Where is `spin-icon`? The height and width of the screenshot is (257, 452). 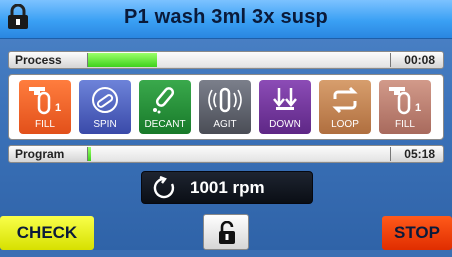
spin-icon is located at coordinates (105, 100).